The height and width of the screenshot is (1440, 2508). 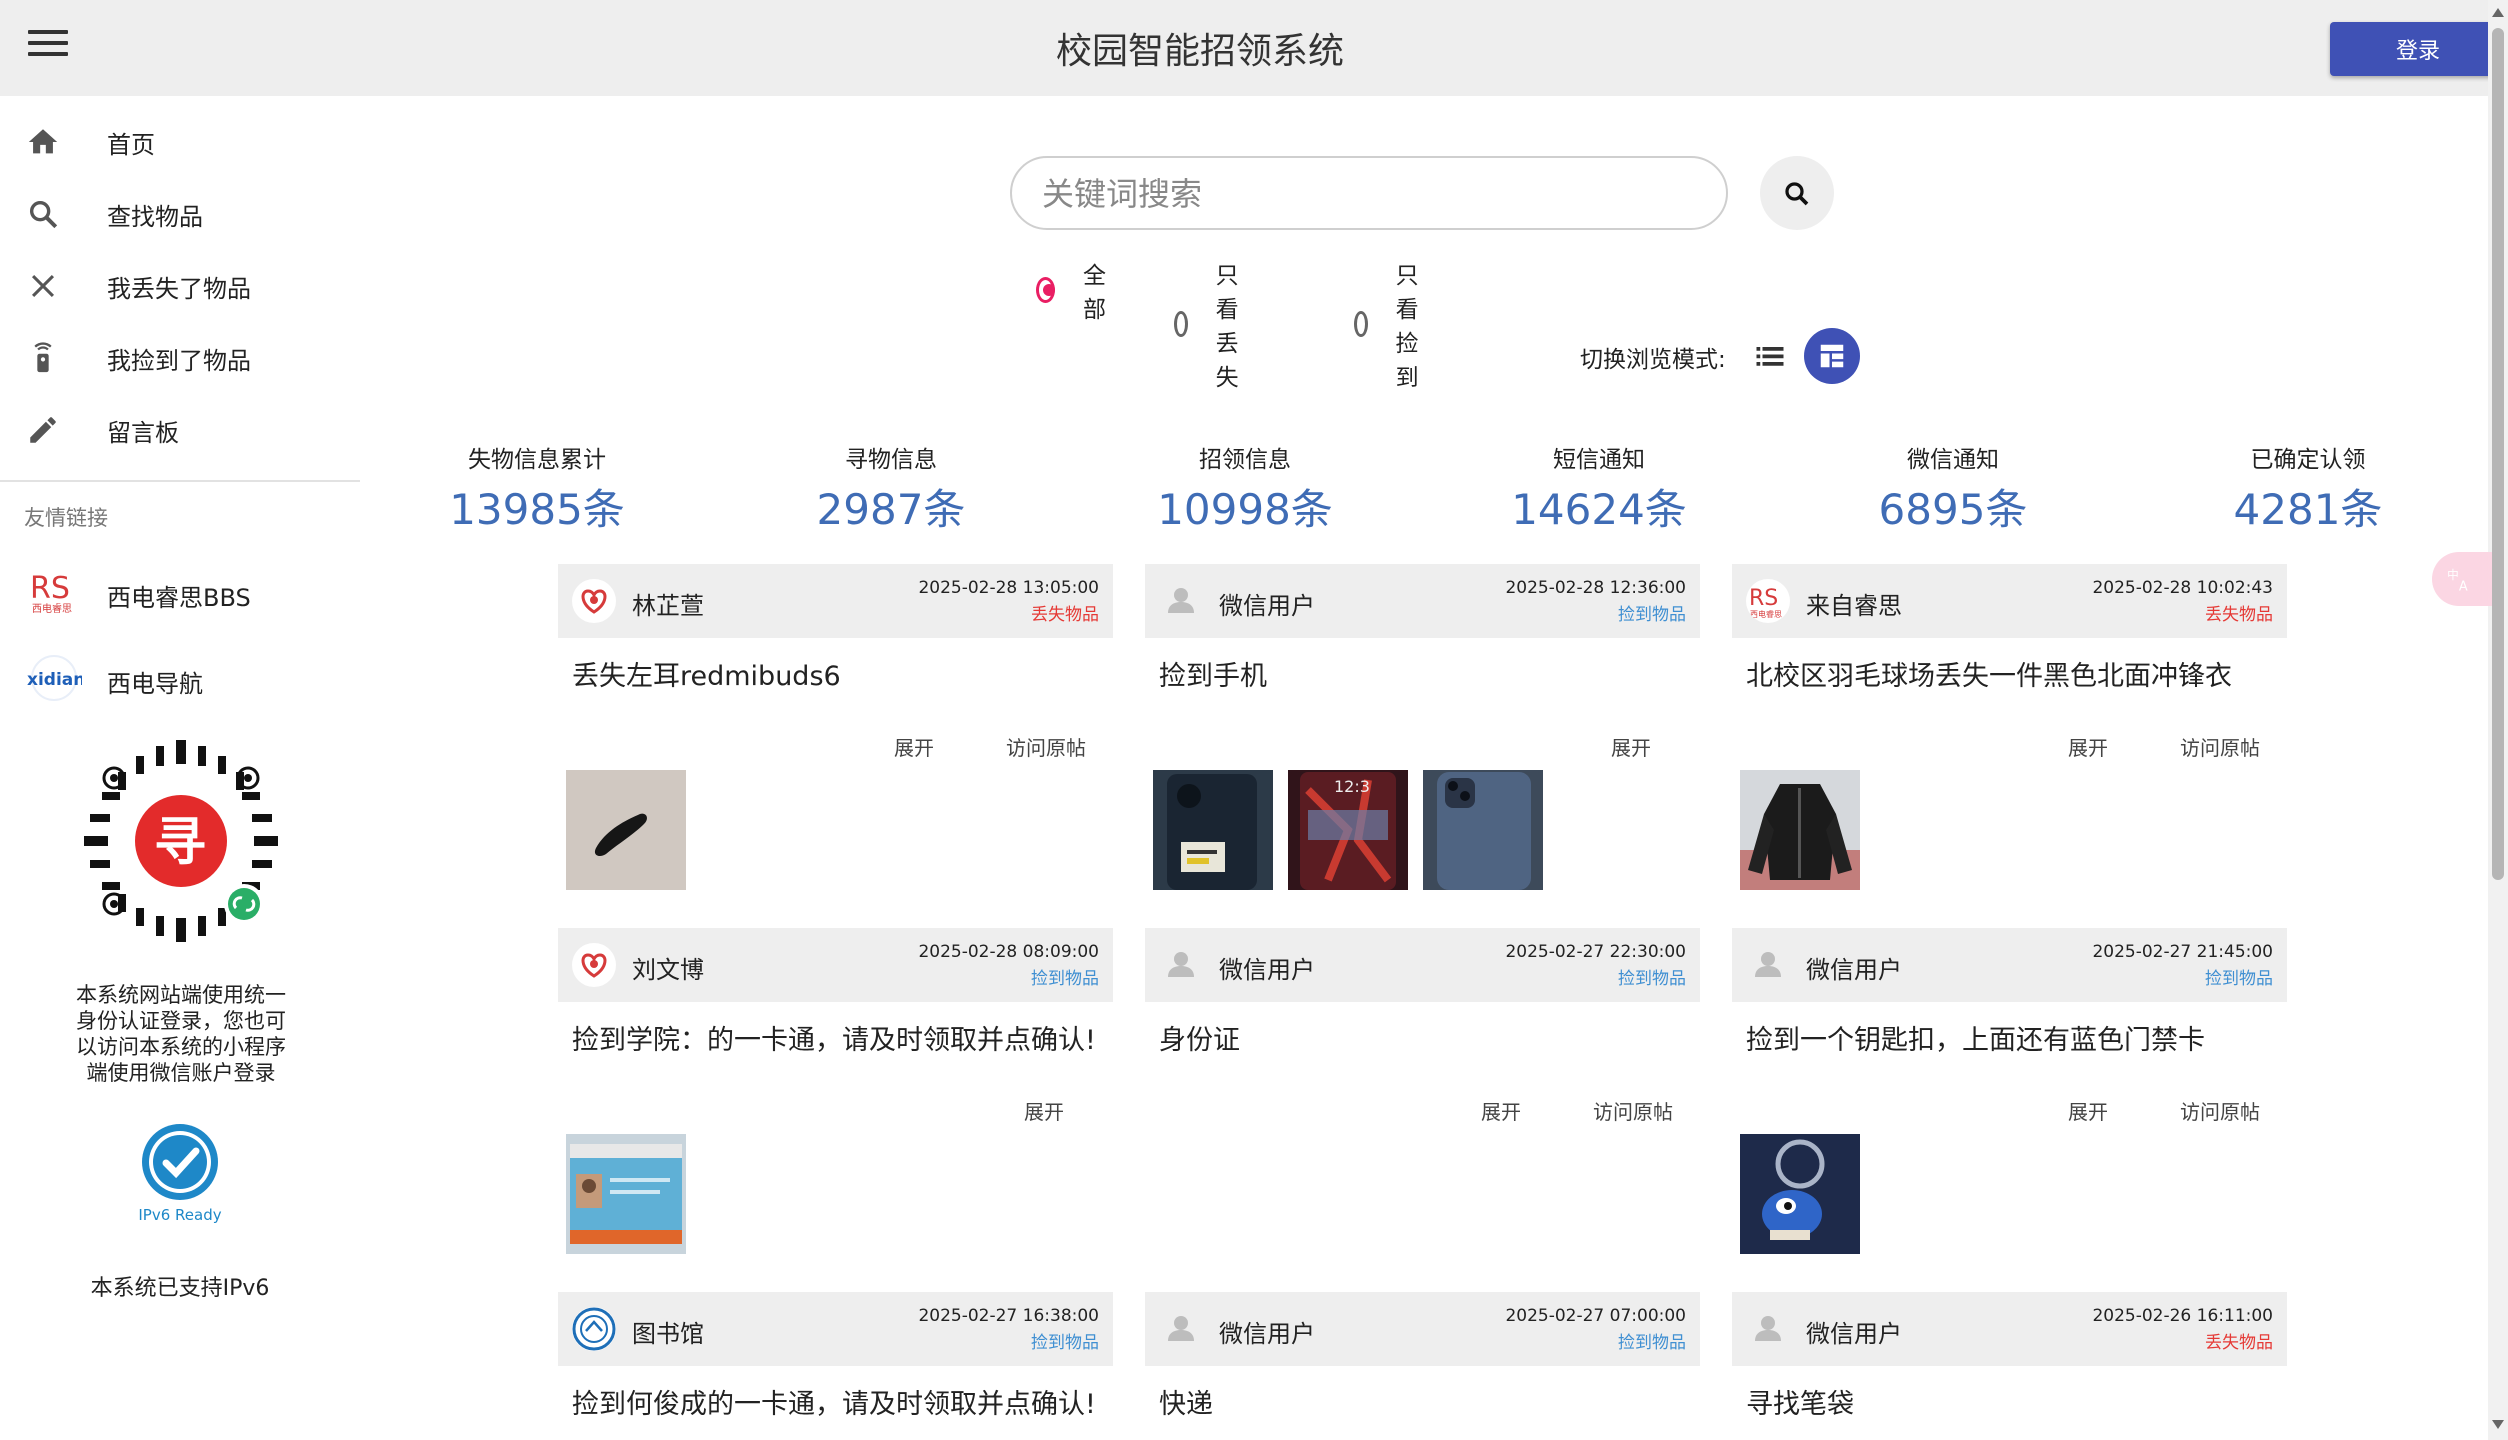 I want to click on search-field, so click(x=1369, y=193).